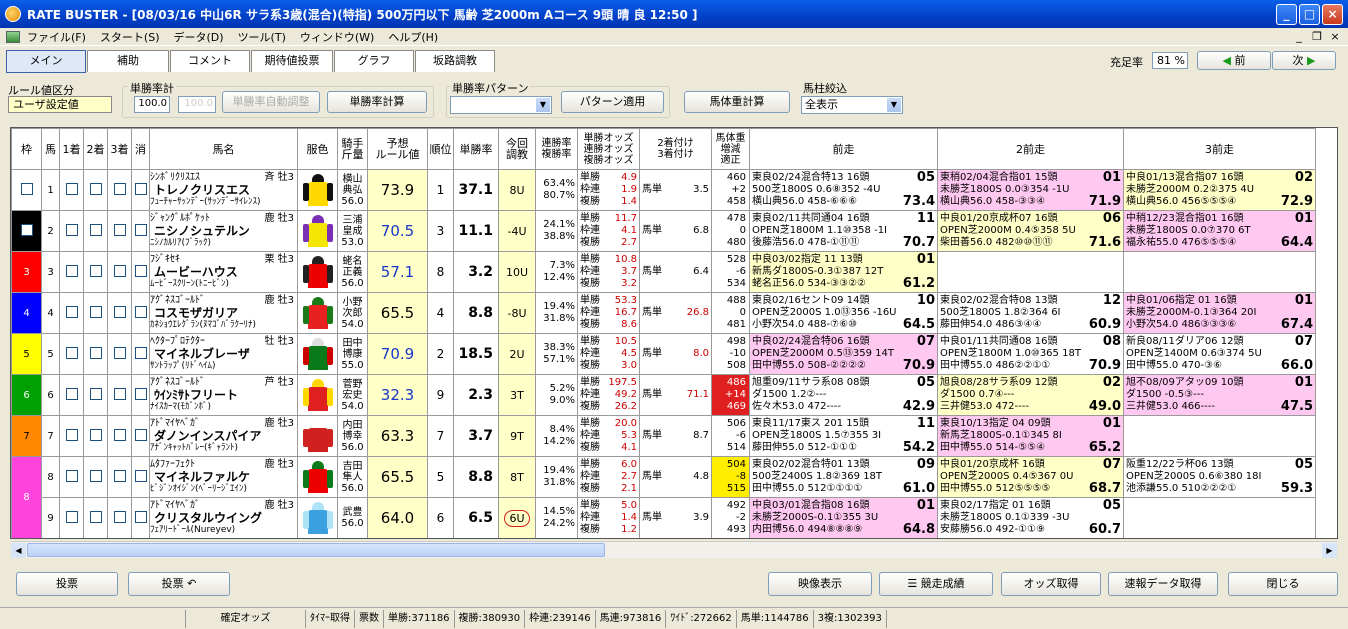 The height and width of the screenshot is (629, 1348). Describe the element at coordinates (316, 550) in the screenshot. I see `scroll-thumb` at that location.